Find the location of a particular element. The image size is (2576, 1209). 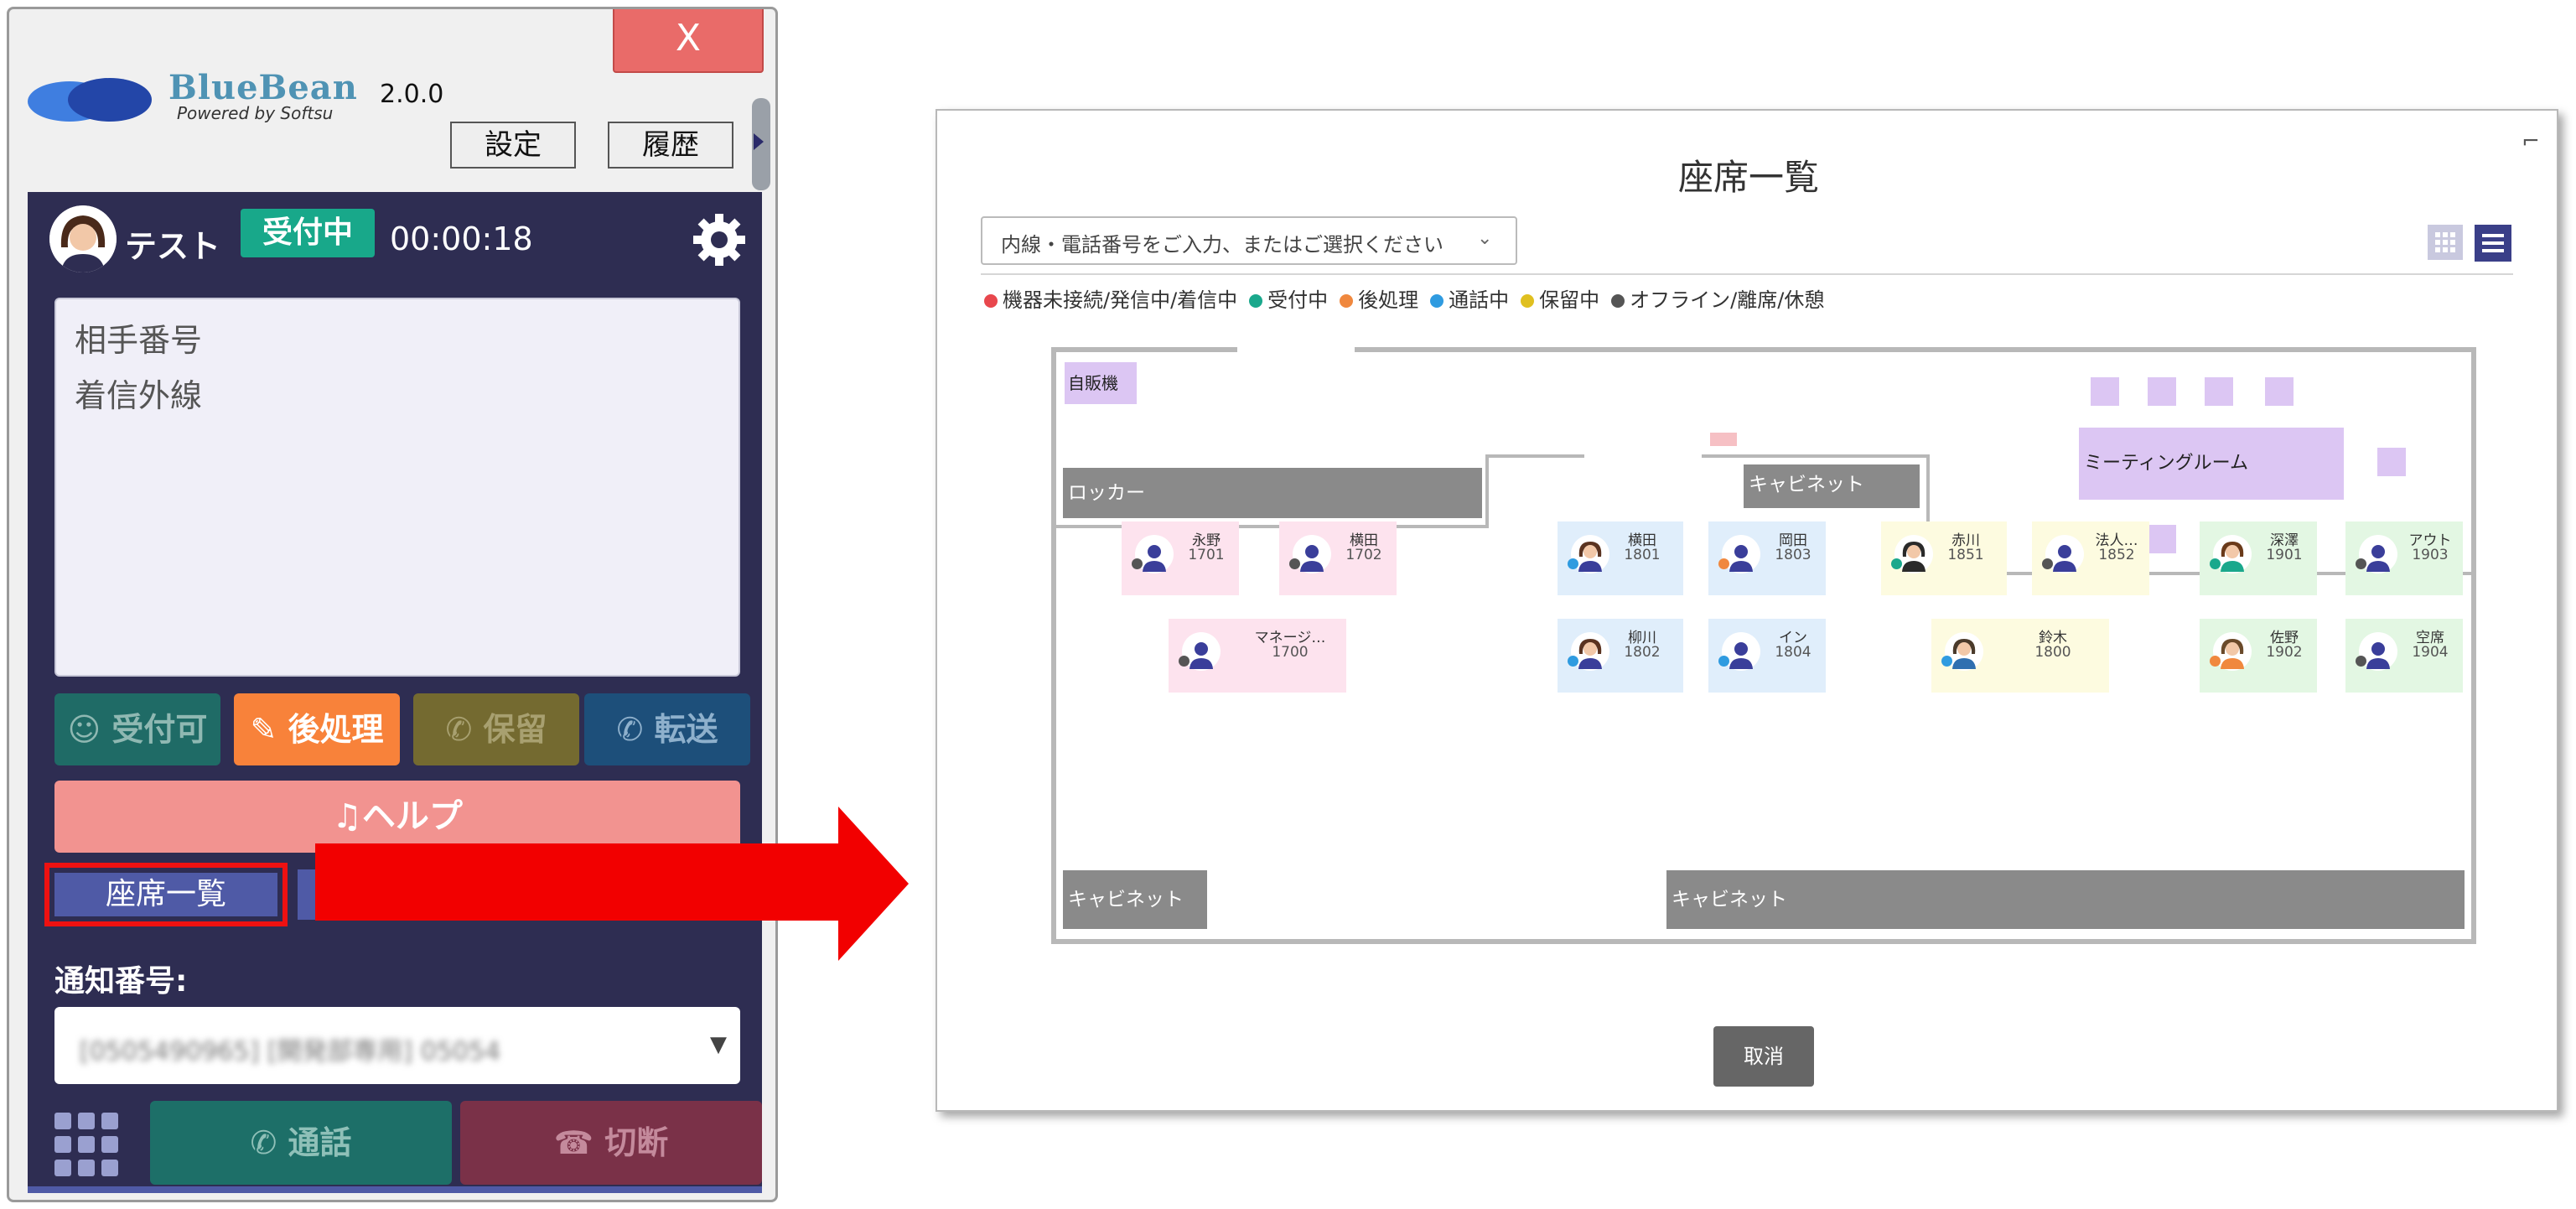

call-label: 通話 is located at coordinates (320, 1142).